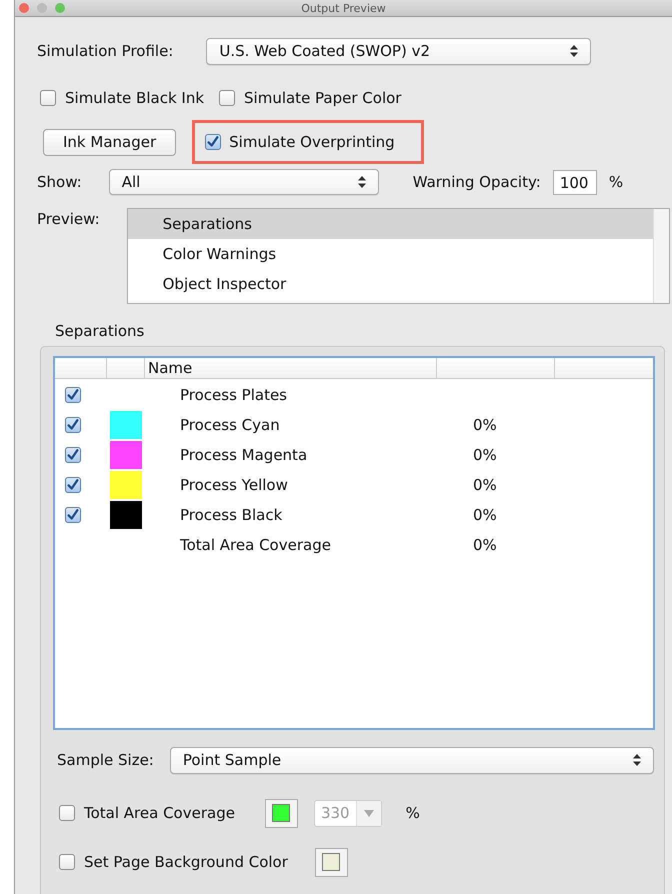  What do you see at coordinates (186, 862) in the screenshot?
I see `checkbox-label: Set Page Background Color` at bounding box center [186, 862].